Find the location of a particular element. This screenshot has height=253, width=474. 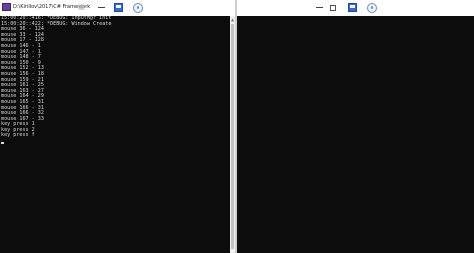

console-app-icon is located at coordinates (6, 7).